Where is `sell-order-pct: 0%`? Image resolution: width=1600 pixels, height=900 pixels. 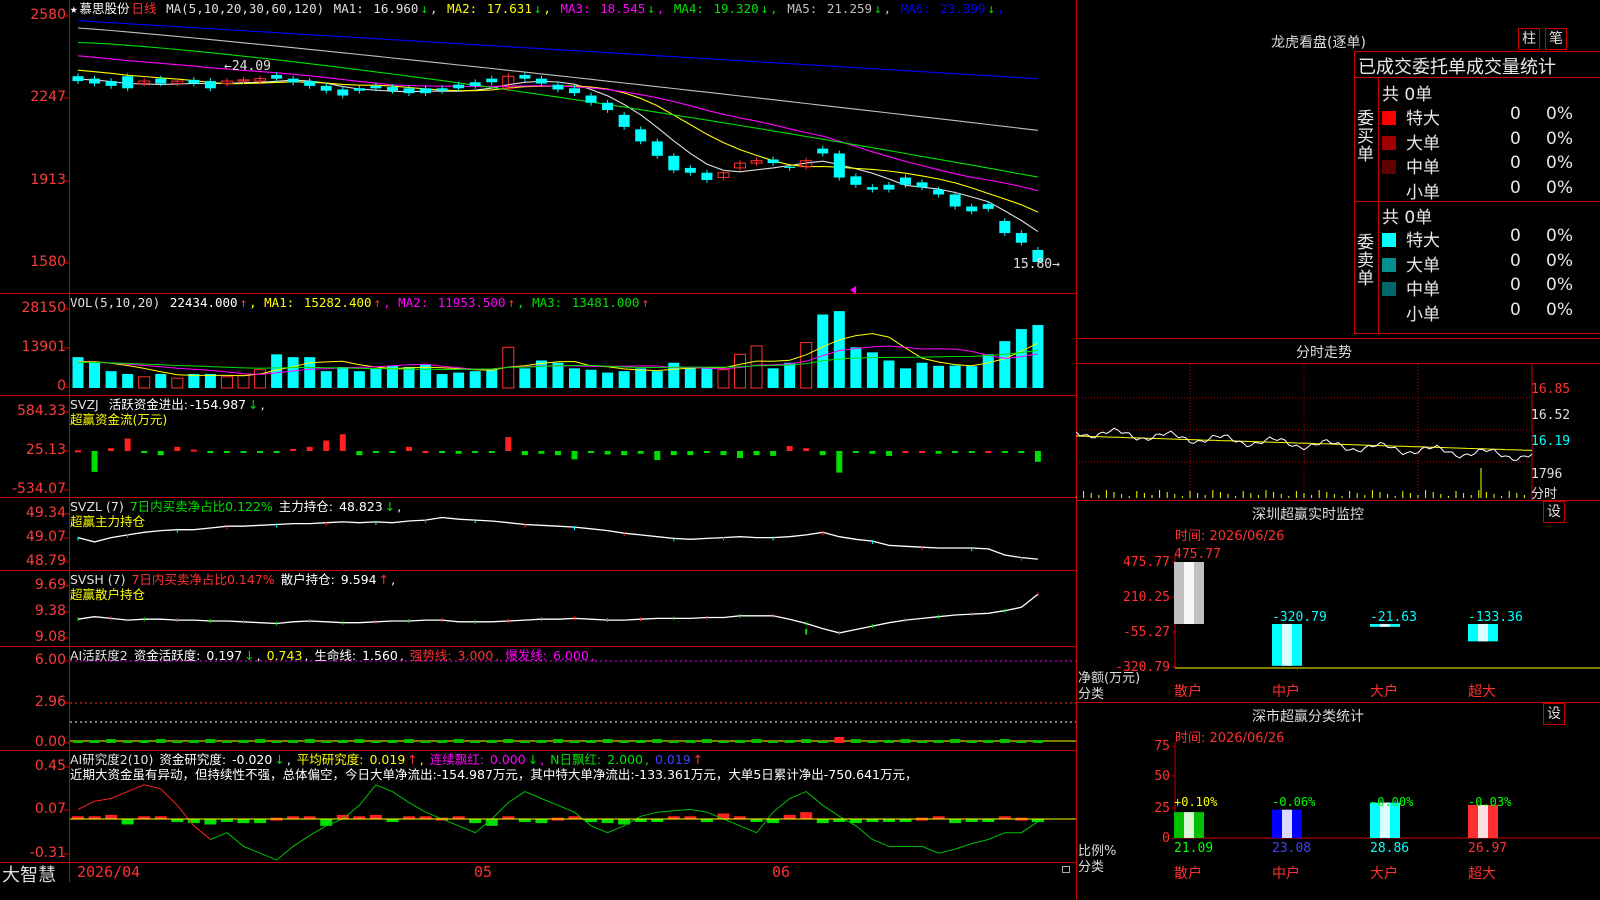 sell-order-pct: 0% is located at coordinates (1559, 236).